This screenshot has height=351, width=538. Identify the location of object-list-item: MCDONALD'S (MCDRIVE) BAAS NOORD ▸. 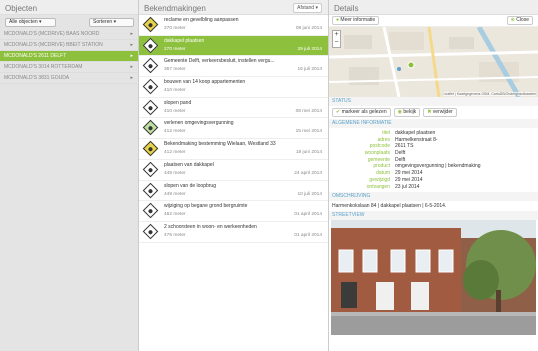
(69, 34).